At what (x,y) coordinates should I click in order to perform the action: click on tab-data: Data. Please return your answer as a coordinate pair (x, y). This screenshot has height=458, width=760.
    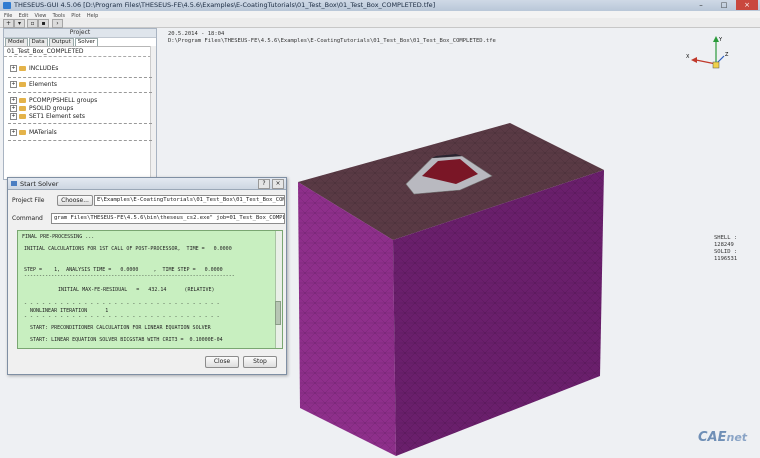
    Looking at the image, I should click on (38, 42).